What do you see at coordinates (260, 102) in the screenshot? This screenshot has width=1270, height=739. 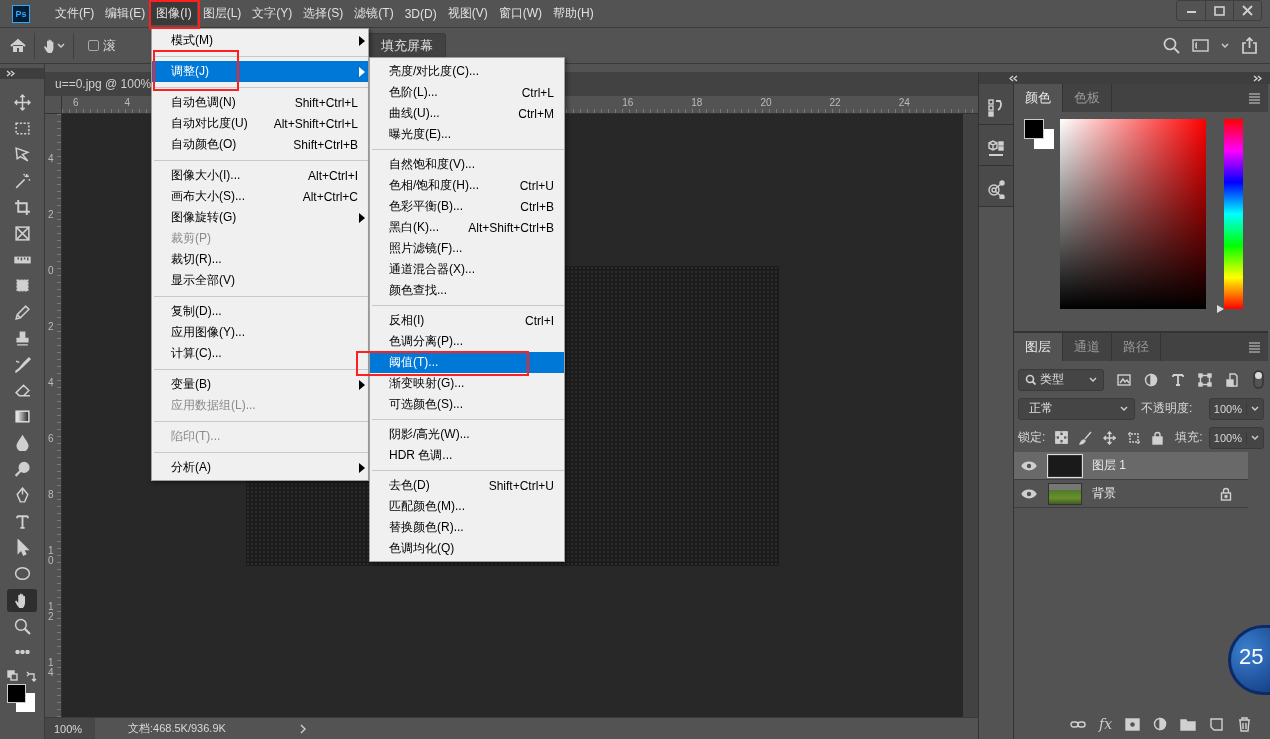 I see `menu-item: 自动色调(N) Shift+Ctrl+L` at bounding box center [260, 102].